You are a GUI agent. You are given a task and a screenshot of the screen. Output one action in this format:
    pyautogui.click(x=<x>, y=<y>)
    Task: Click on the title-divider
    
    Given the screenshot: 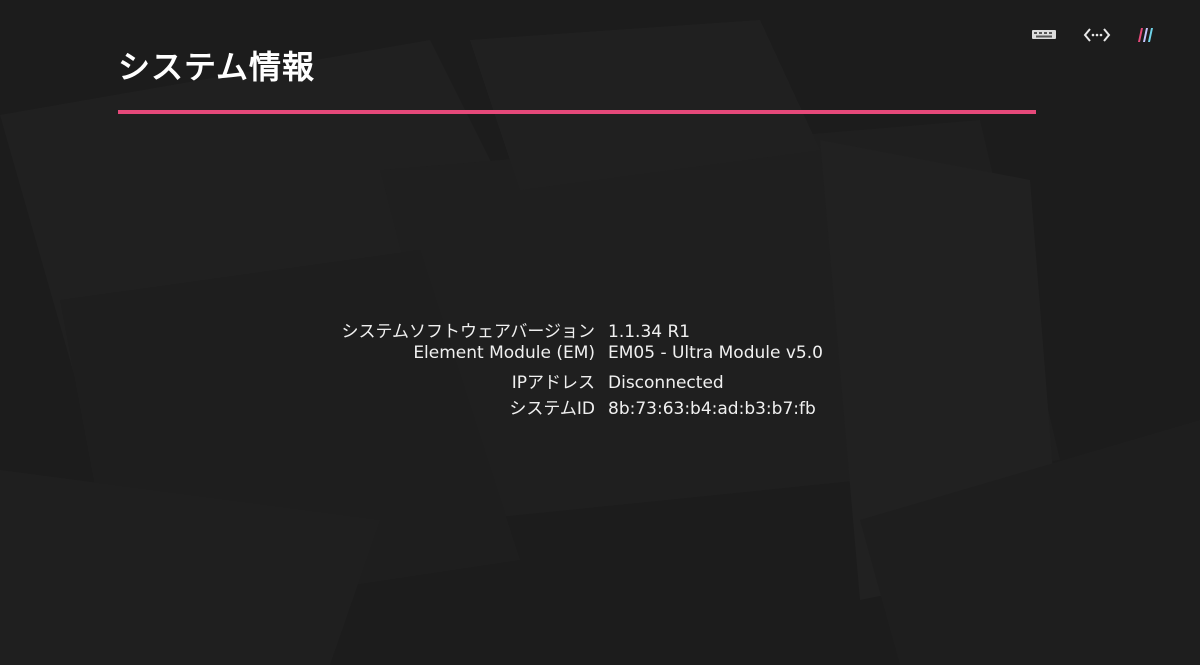 What is the action you would take?
    pyautogui.click(x=577, y=112)
    